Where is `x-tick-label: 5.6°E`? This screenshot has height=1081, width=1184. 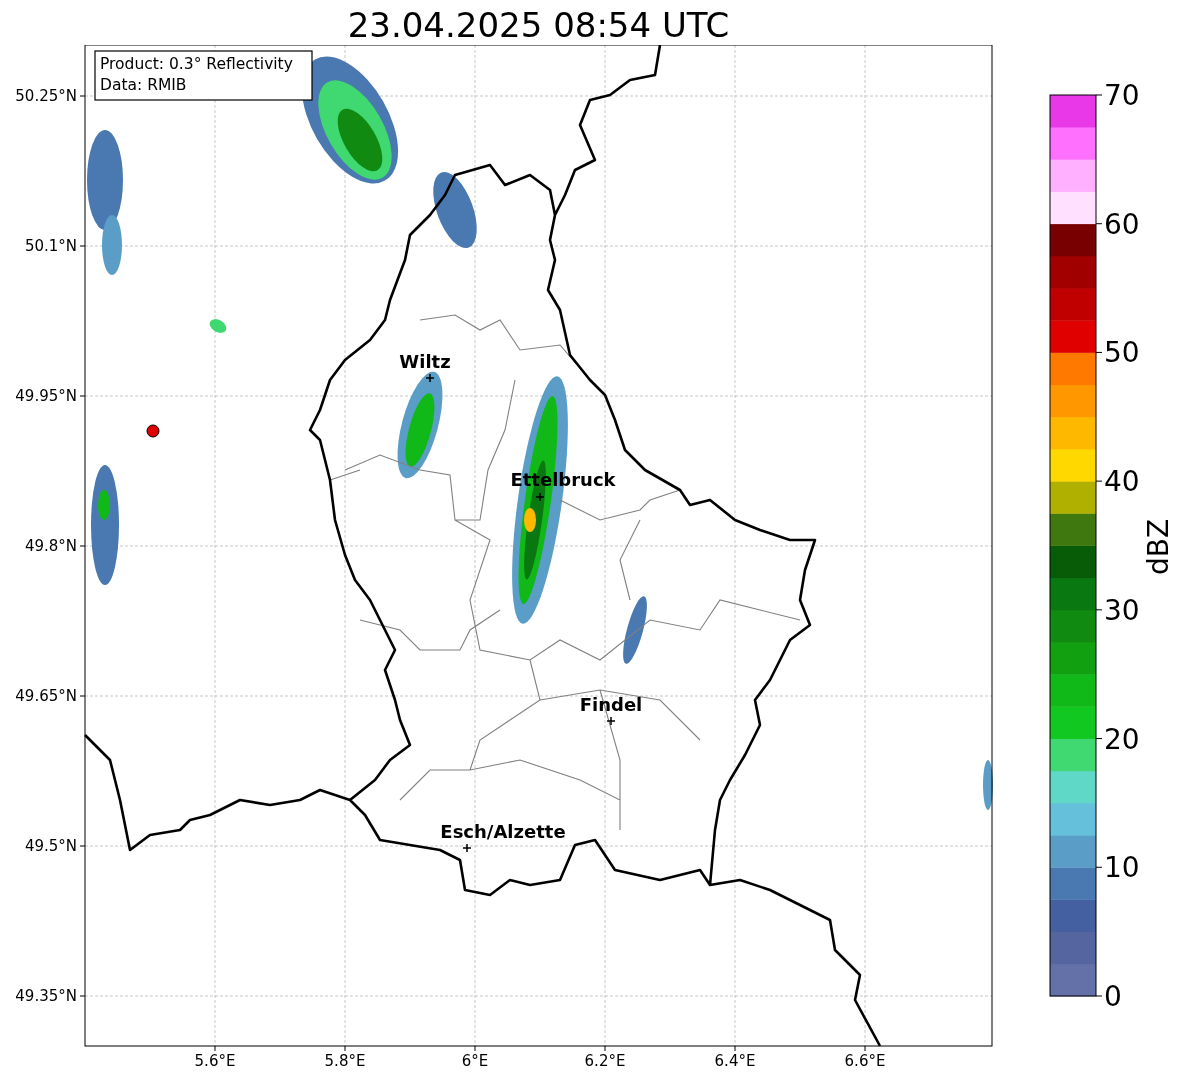 x-tick-label: 5.6°E is located at coordinates (215, 1061).